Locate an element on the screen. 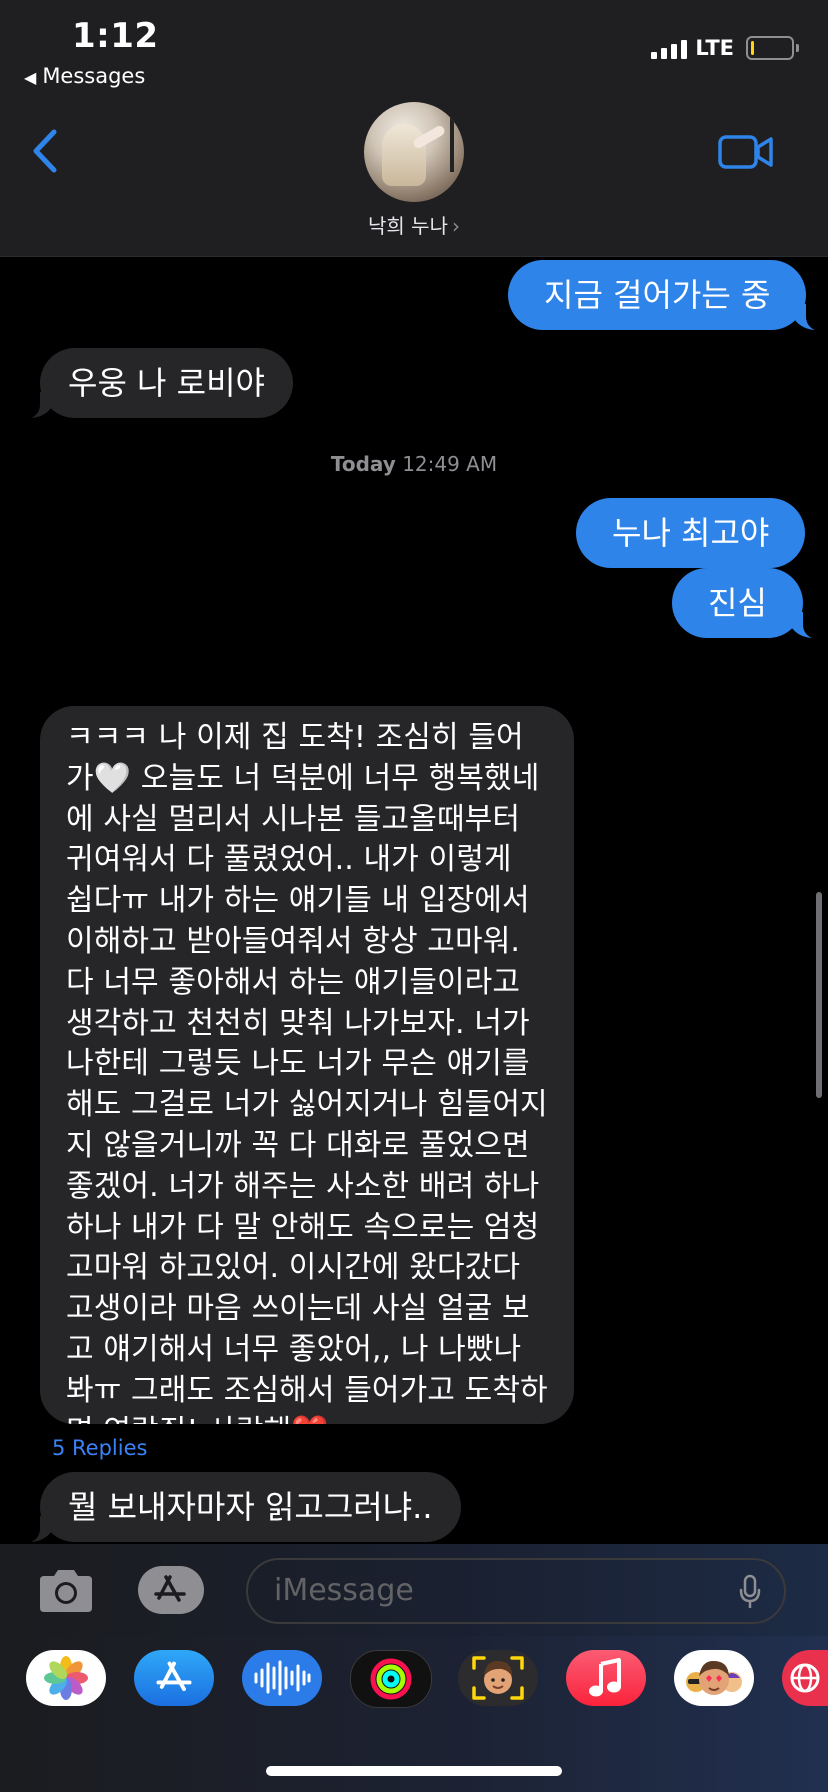  status-indicators: LTE is located at coordinates (725, 48).